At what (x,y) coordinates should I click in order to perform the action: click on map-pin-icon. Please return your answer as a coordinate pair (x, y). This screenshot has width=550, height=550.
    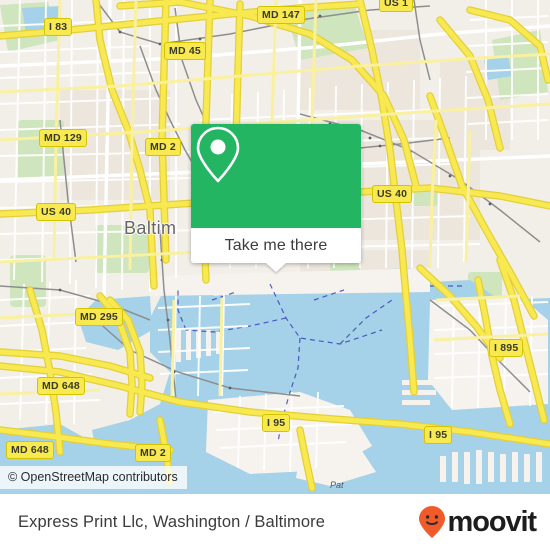
    Looking at the image, I should click on (218, 154).